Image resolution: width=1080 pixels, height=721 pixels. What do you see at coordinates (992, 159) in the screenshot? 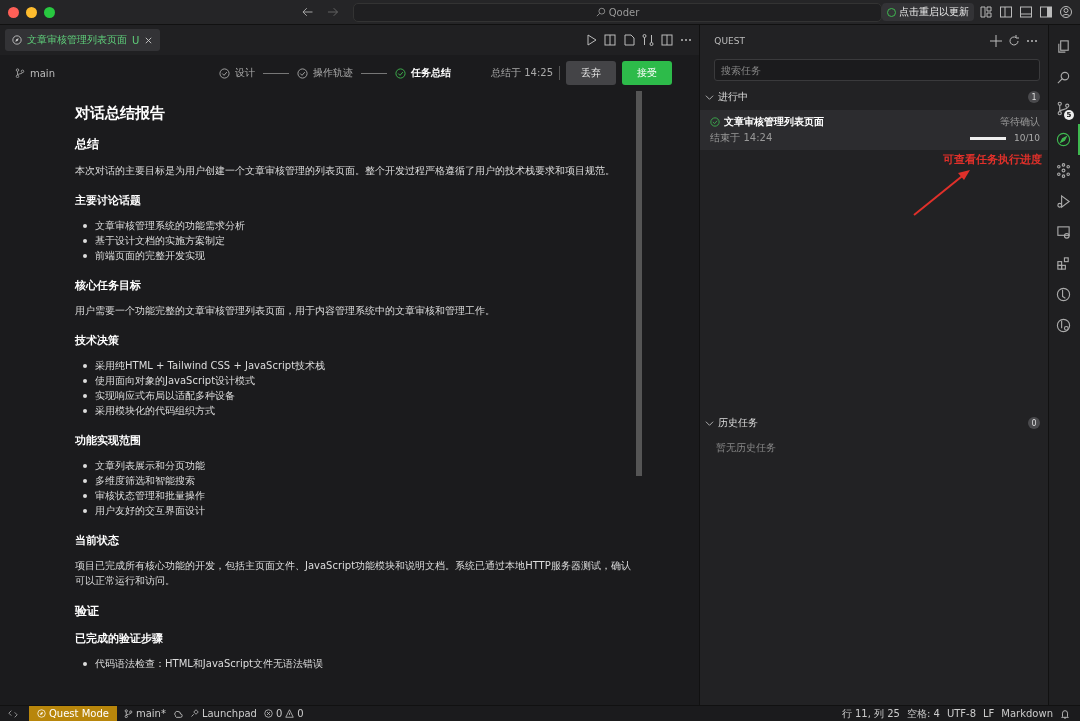
I see `annotation-text: 可查看任务执行进度` at bounding box center [992, 159].